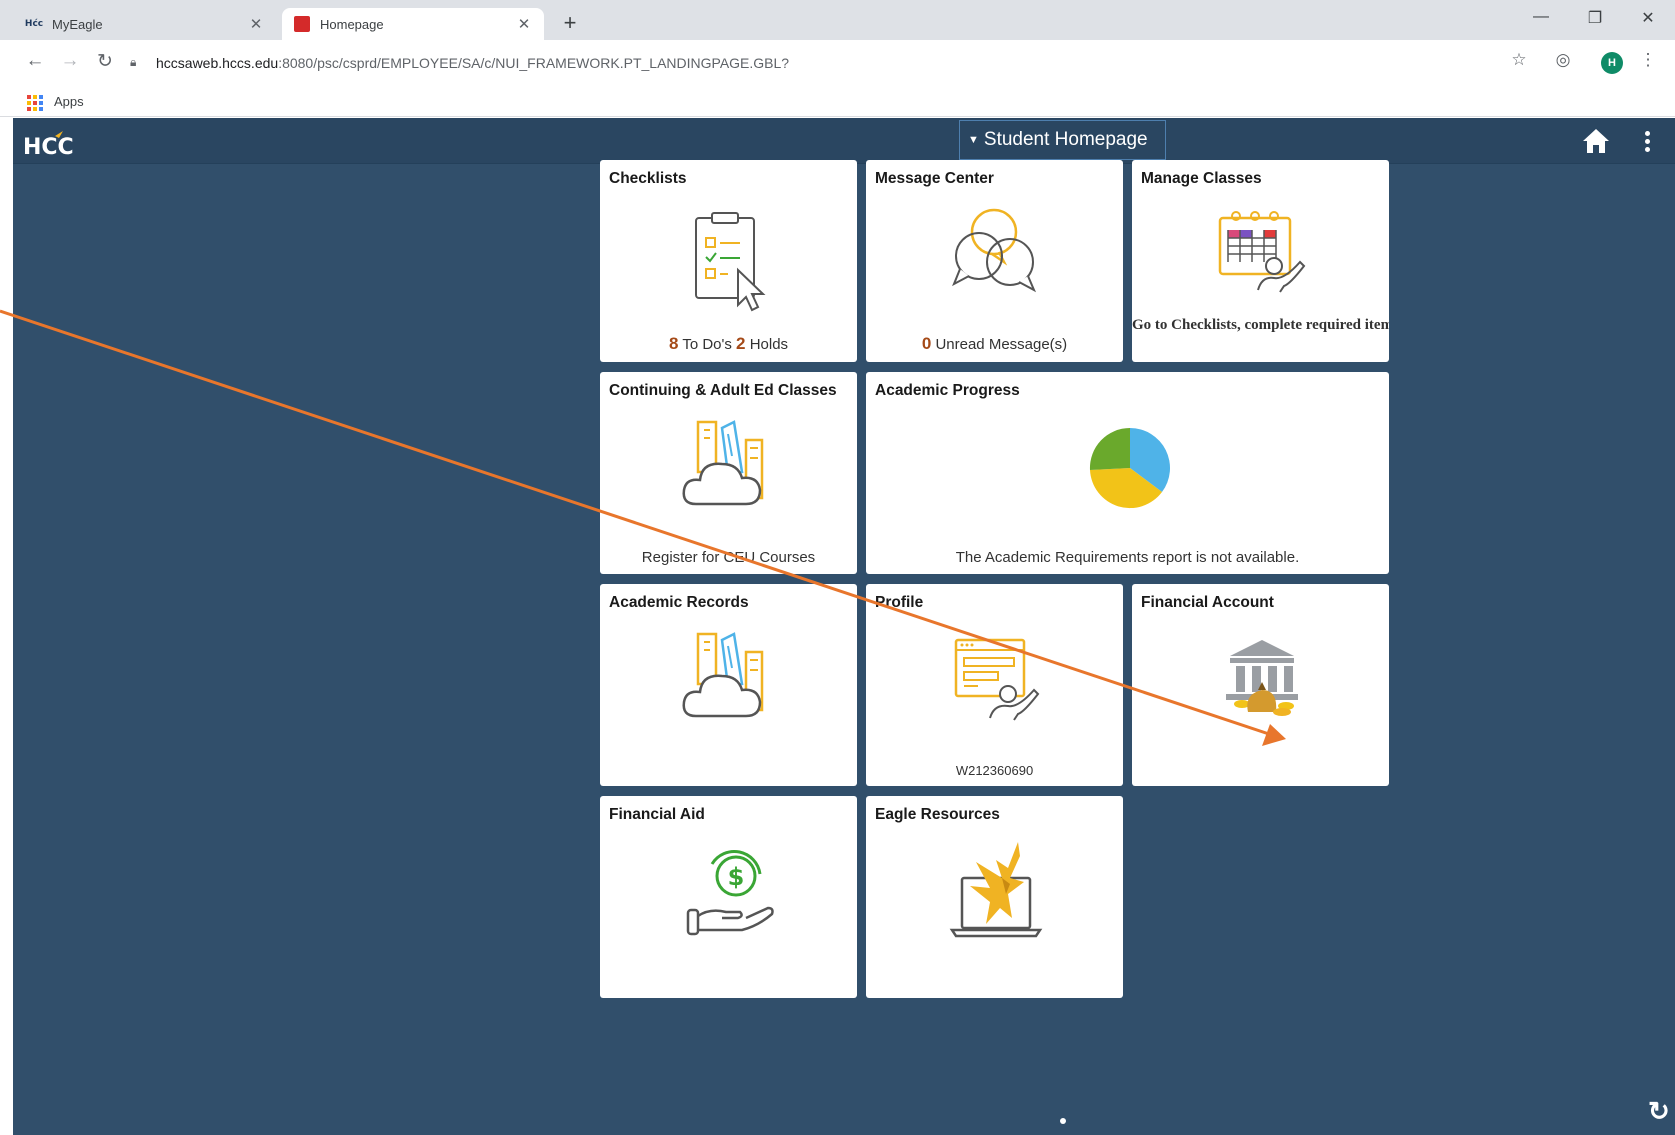  What do you see at coordinates (1595, 18) in the screenshot?
I see `restore-button: ❐` at bounding box center [1595, 18].